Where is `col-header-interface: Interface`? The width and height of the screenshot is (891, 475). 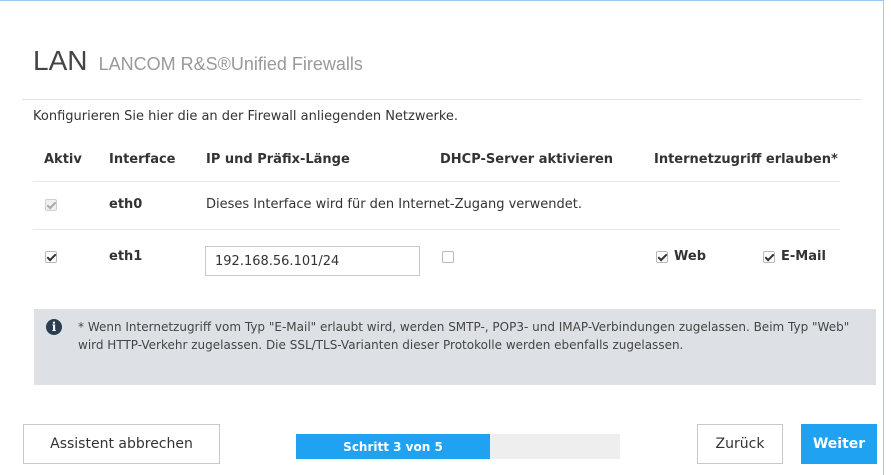 col-header-interface: Interface is located at coordinates (142, 159).